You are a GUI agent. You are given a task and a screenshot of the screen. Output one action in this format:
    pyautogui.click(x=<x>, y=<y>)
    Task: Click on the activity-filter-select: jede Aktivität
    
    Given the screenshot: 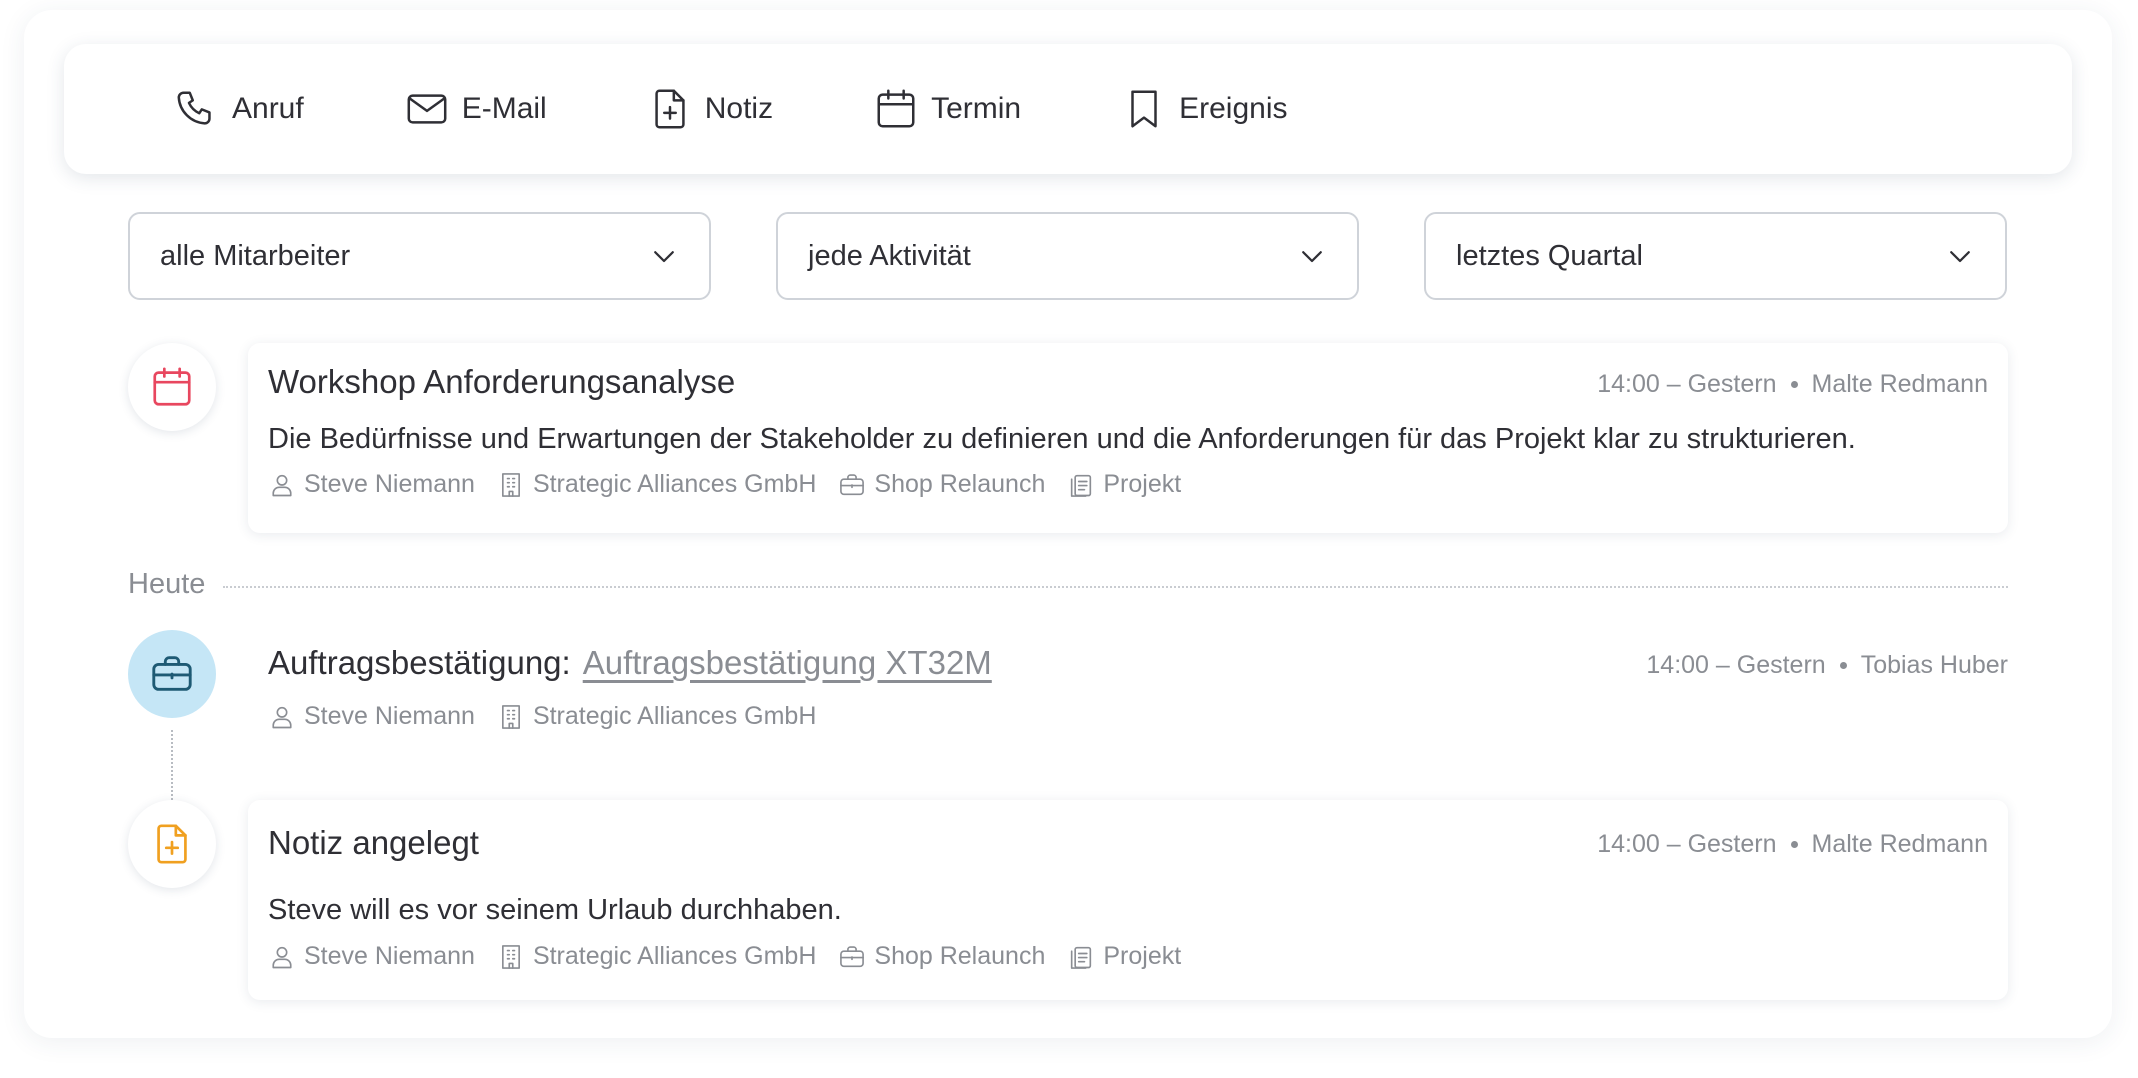 What is the action you would take?
    pyautogui.click(x=1067, y=256)
    